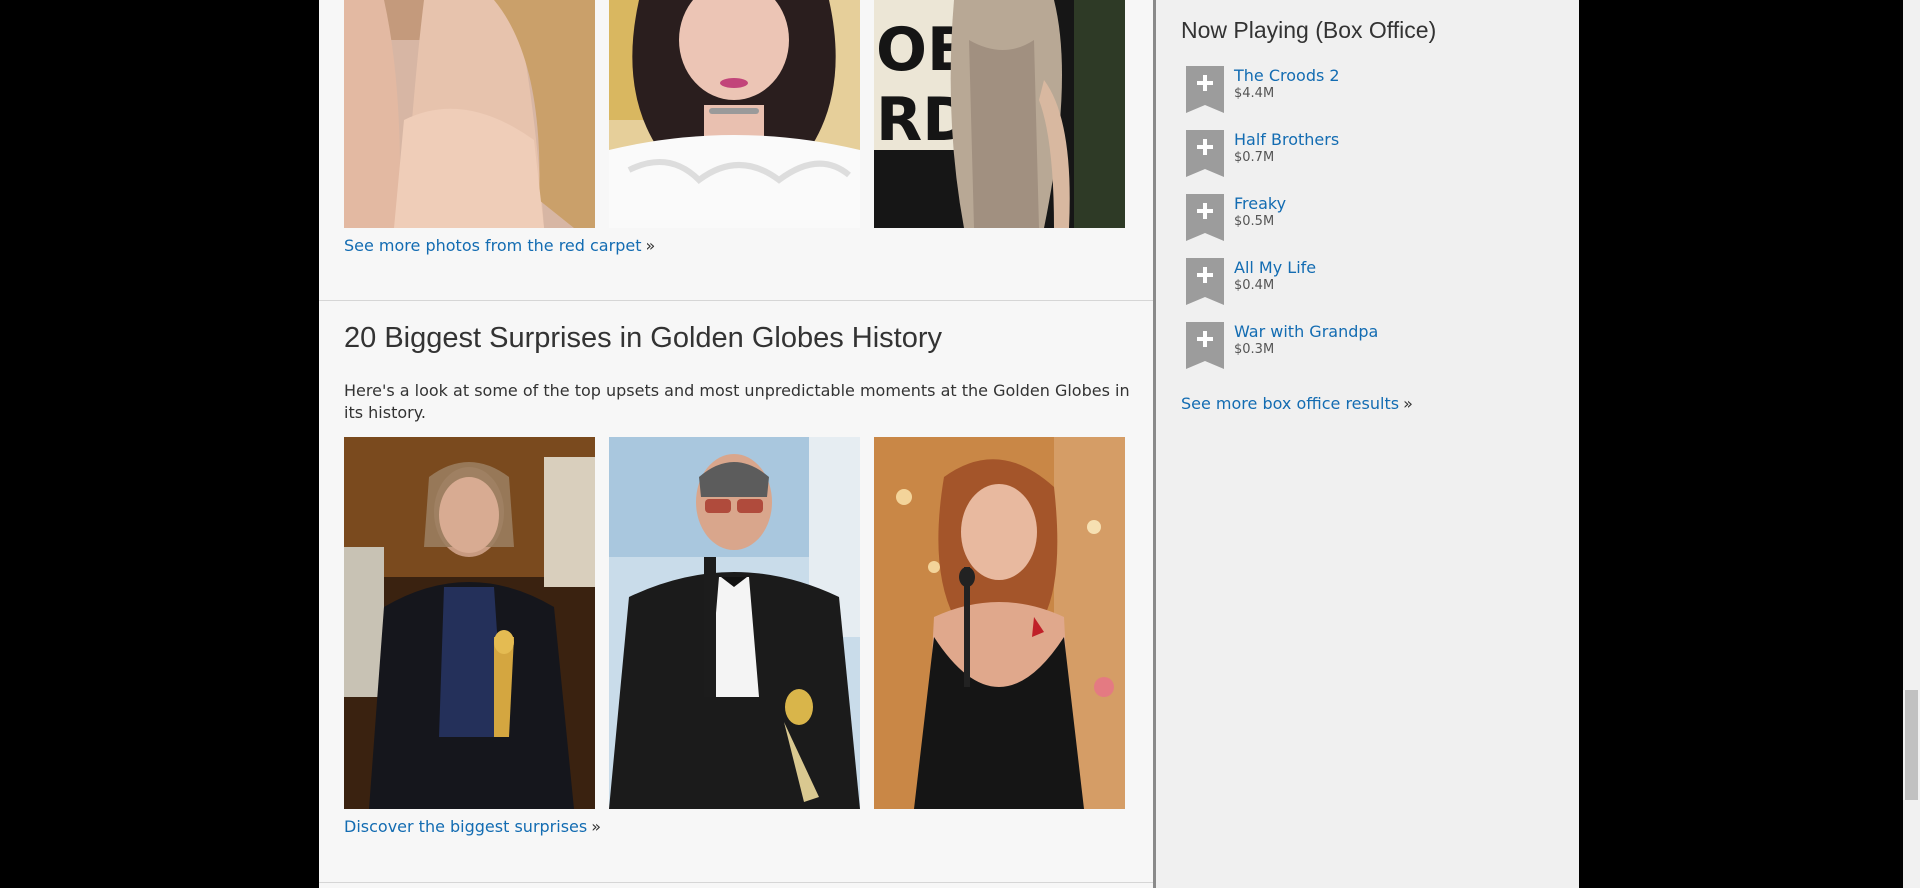 This screenshot has height=888, width=1920. I want to click on surprises-more-link-wrapper: Discover the biggest surprises», so click(472, 826).